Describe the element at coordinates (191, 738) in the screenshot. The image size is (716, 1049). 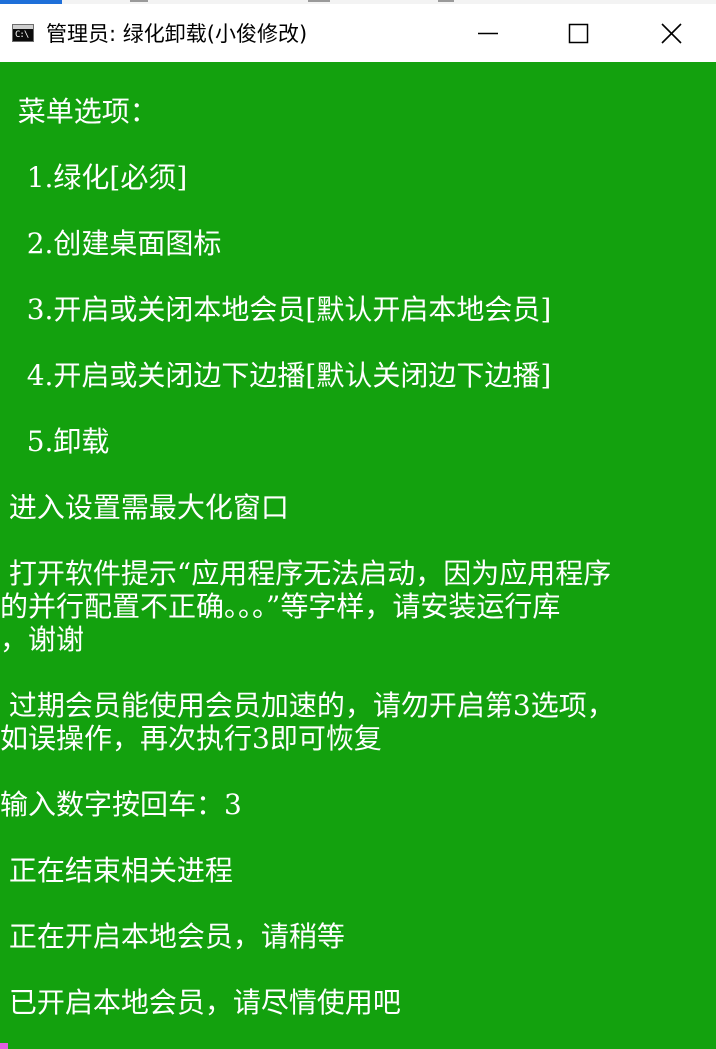
I see `console-line: 如误操作，再次执行3即可恢复` at that location.